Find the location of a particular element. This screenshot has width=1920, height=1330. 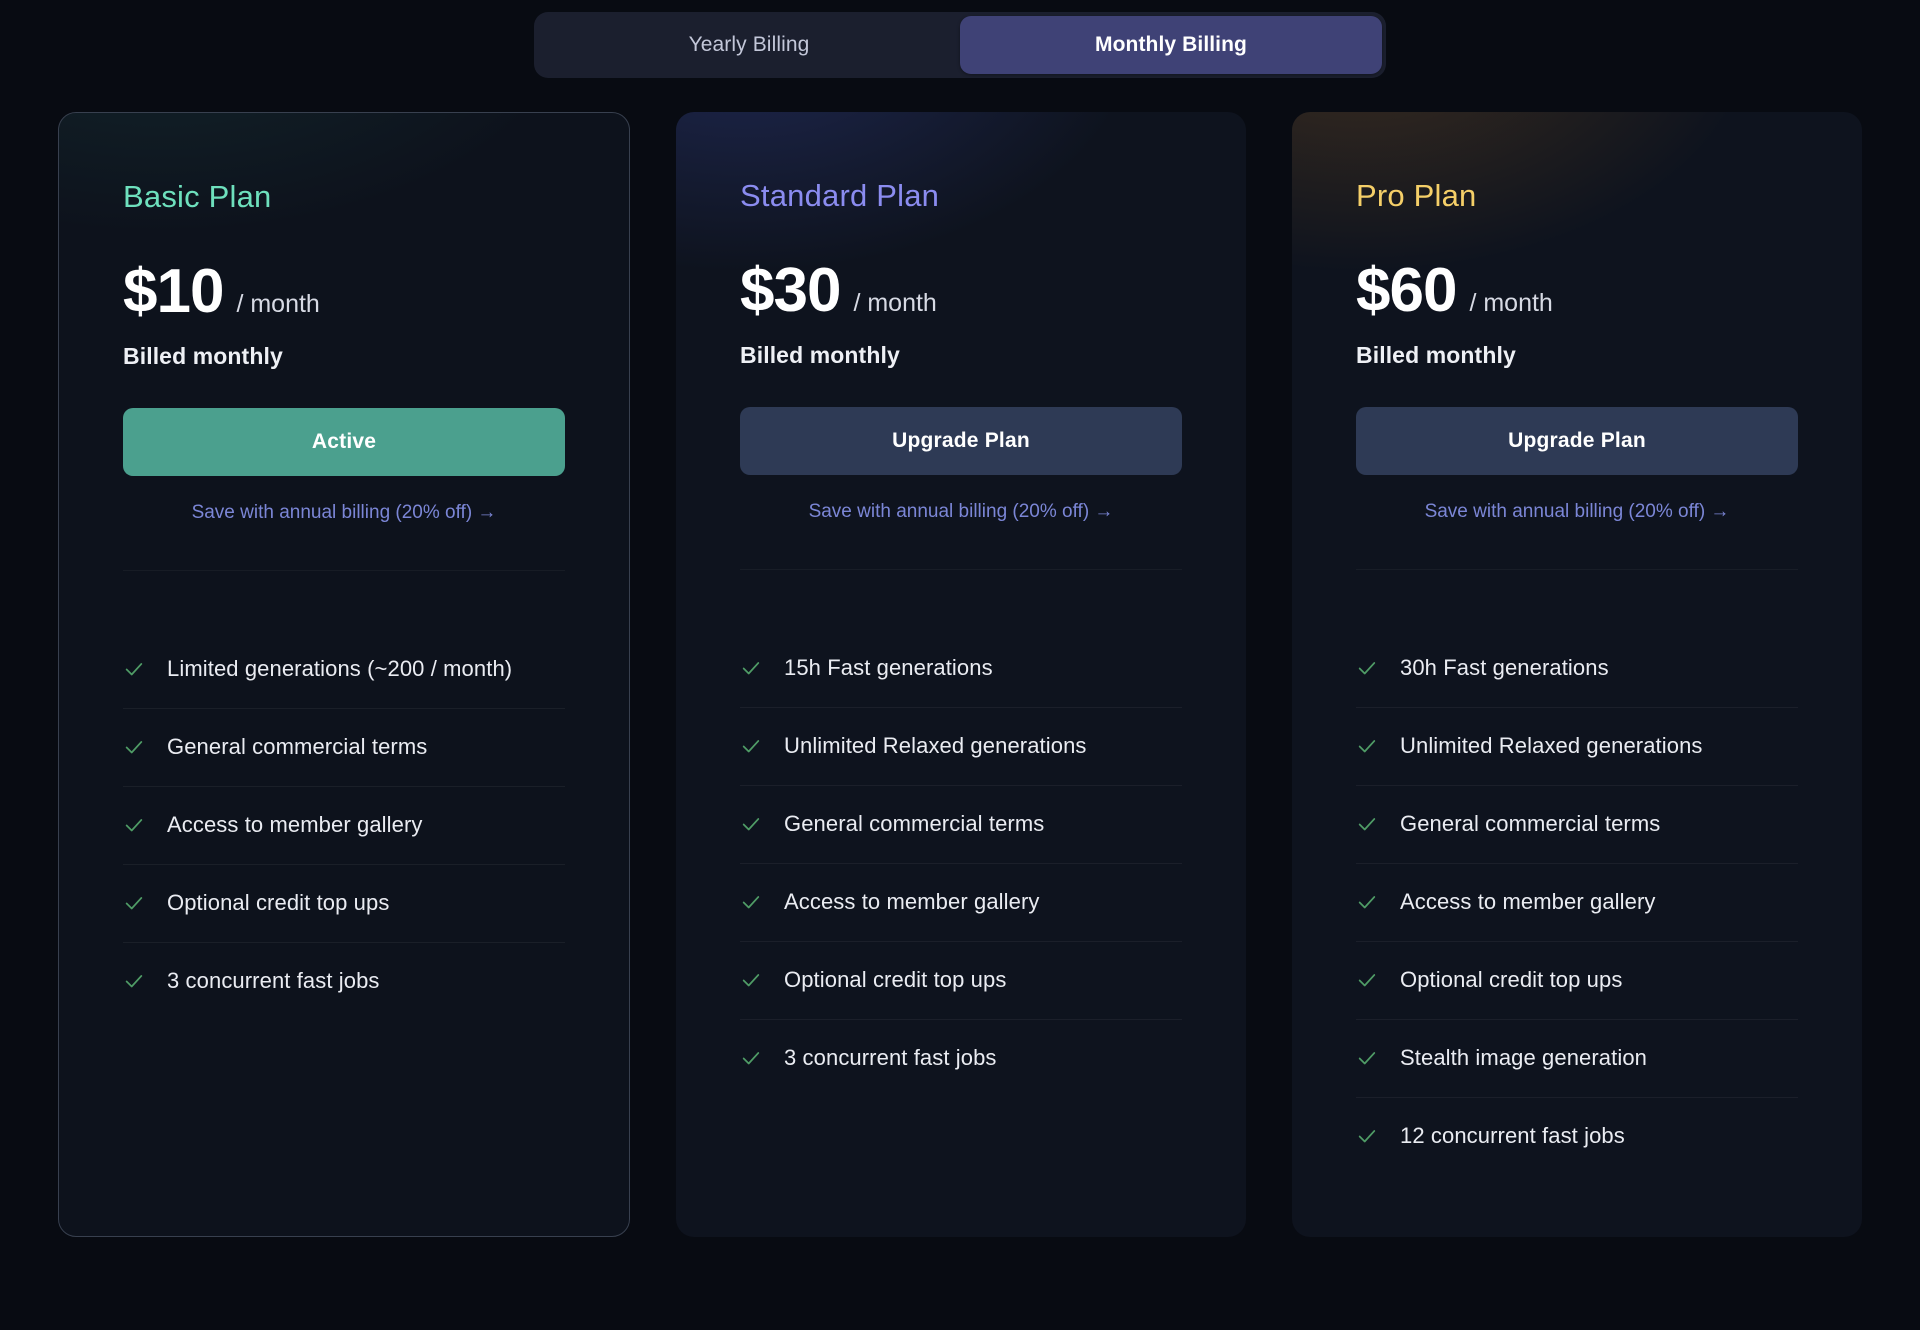

billed-note-basic: Billed monthly is located at coordinates (203, 356).